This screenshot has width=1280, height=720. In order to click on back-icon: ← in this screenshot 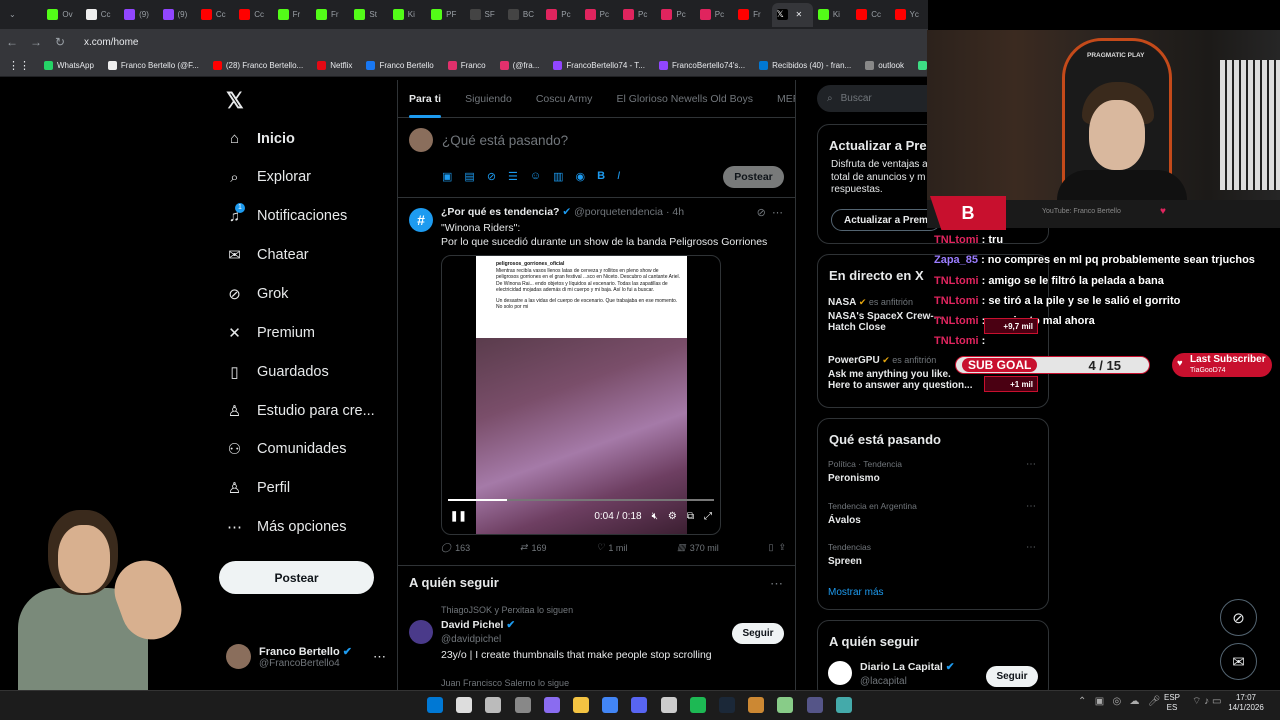, I will do `click(12, 42)`.